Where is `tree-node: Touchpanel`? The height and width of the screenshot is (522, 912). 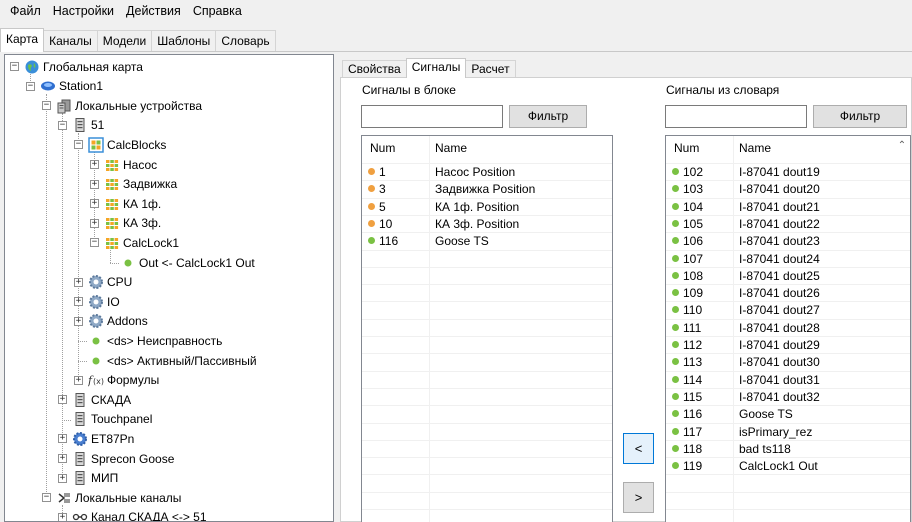
tree-node: Touchpanel is located at coordinates (112, 419).